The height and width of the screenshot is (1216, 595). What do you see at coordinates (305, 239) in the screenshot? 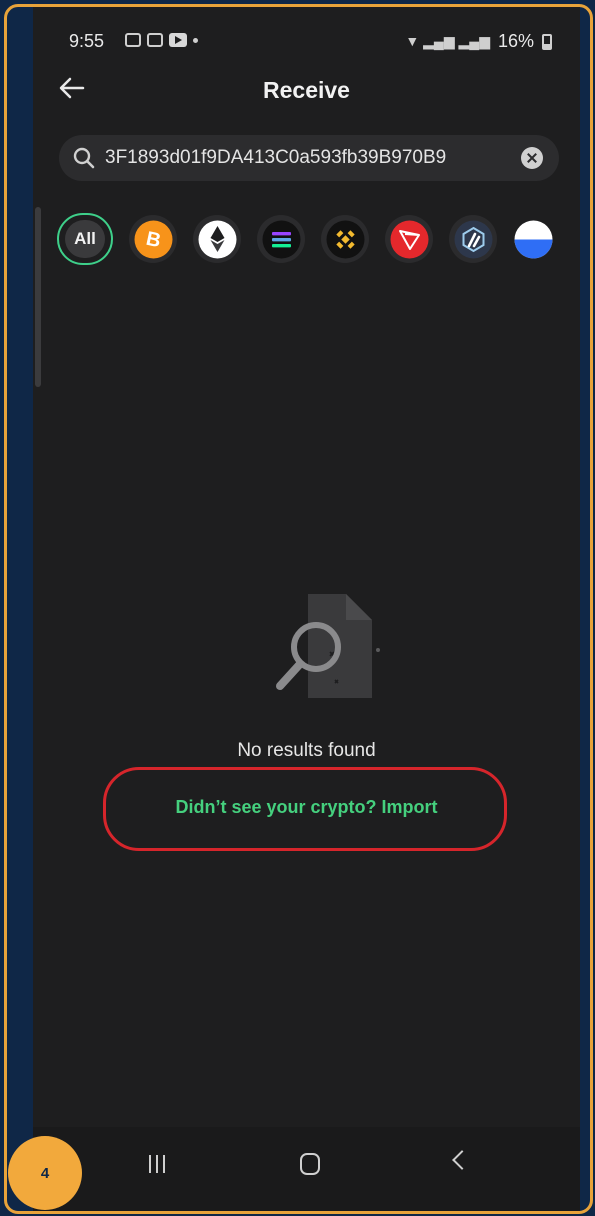
I see `network-filter-chips: All B` at bounding box center [305, 239].